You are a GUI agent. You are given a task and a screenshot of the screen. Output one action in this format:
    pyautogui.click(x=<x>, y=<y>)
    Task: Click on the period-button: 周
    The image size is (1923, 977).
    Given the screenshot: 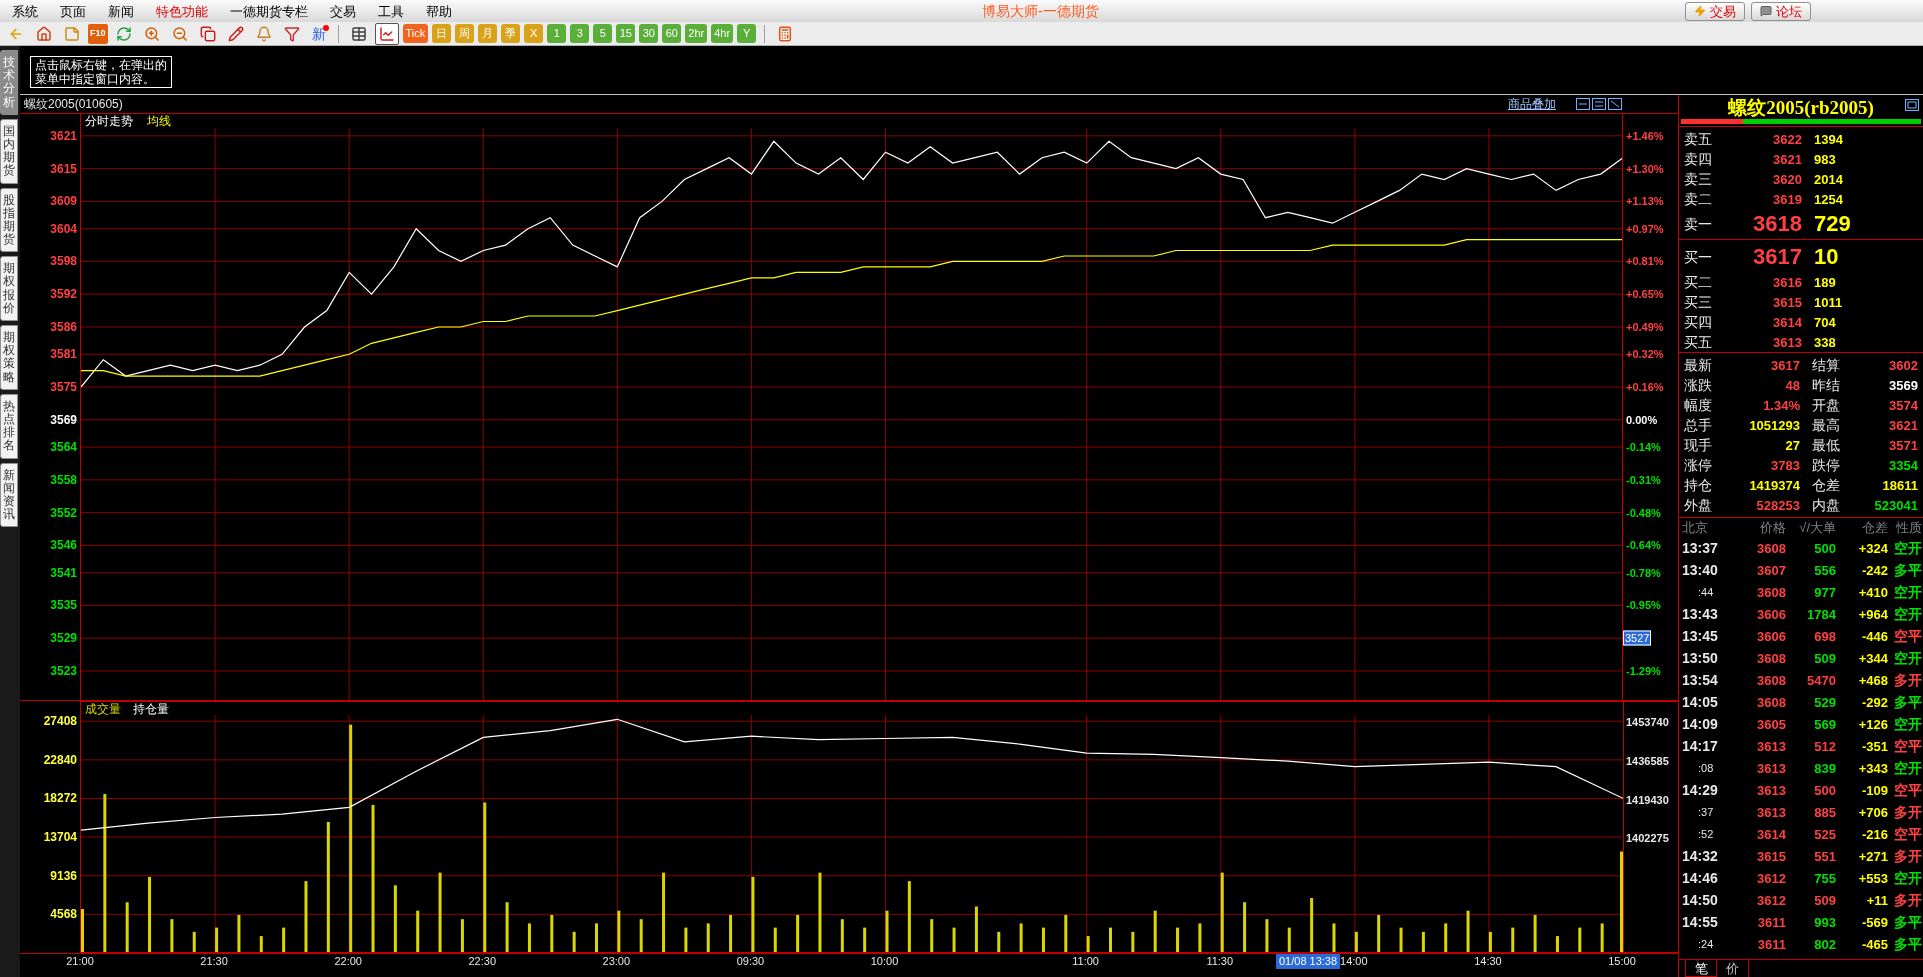 What is the action you would take?
    pyautogui.click(x=465, y=33)
    